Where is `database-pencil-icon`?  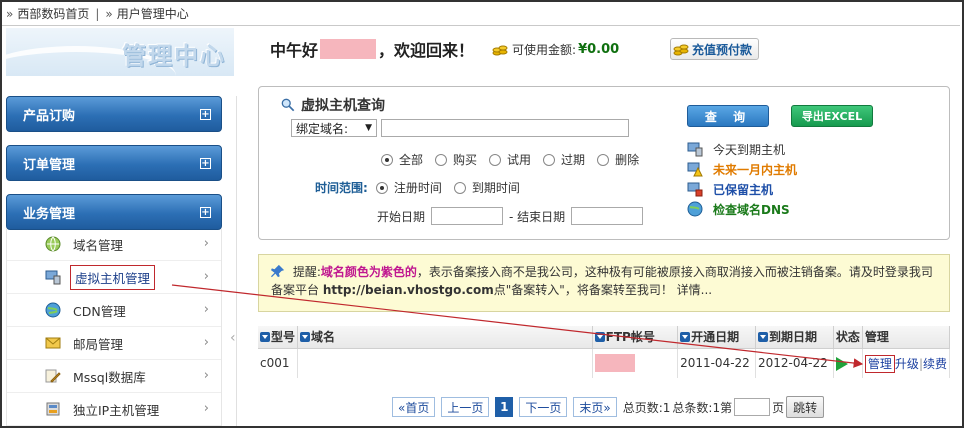 database-pencil-icon is located at coordinates (53, 376).